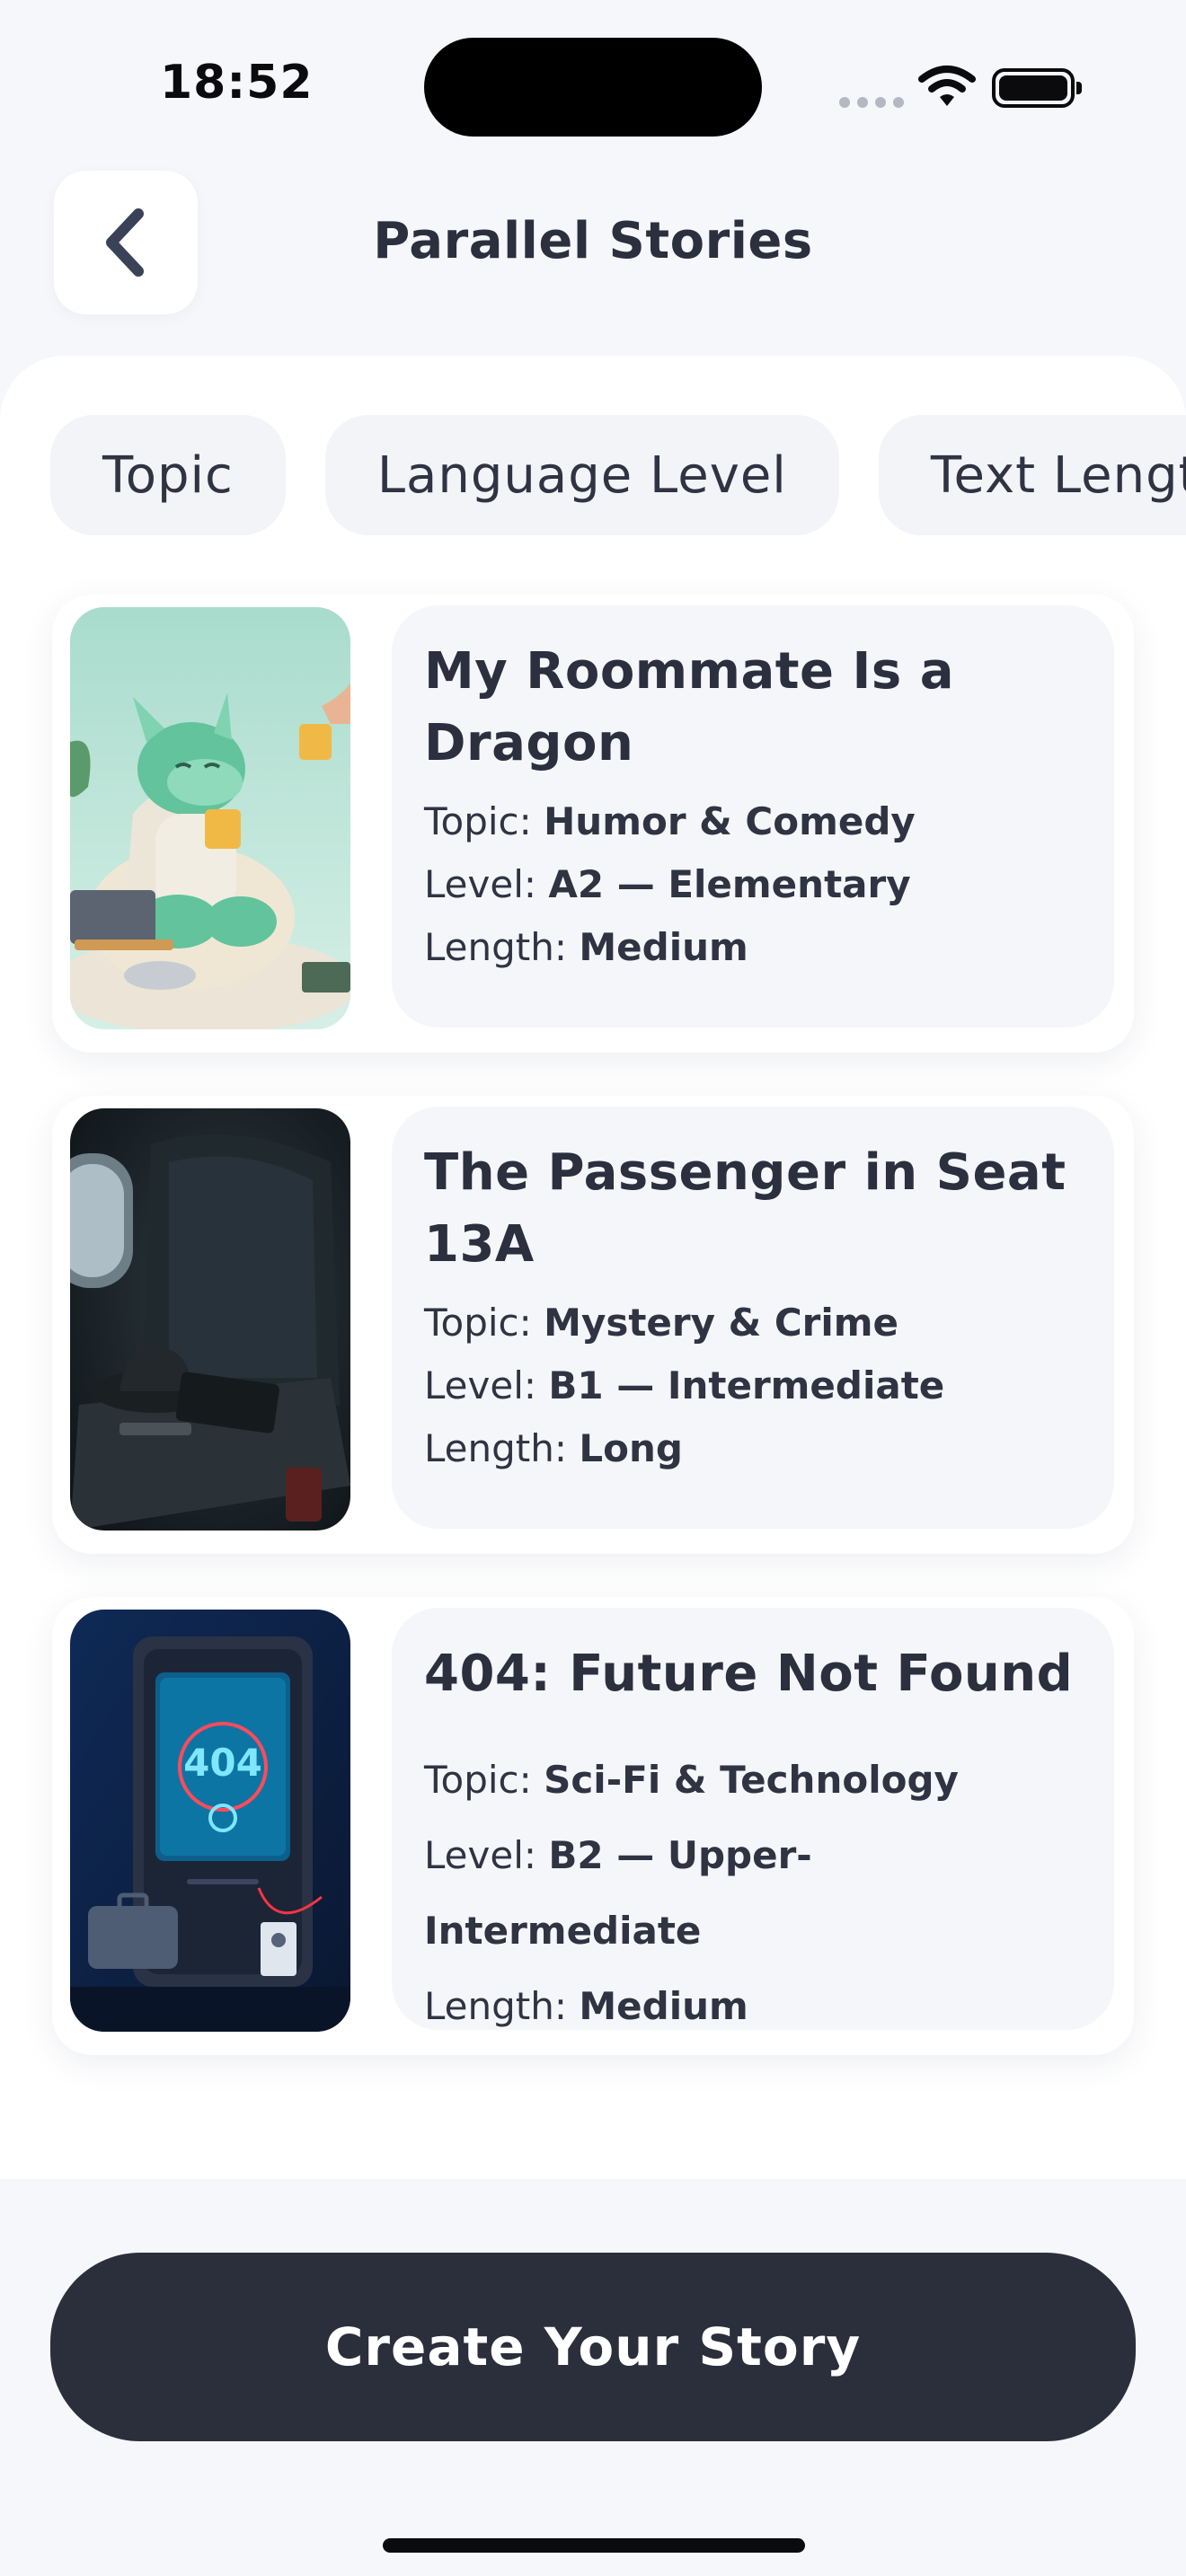 This screenshot has width=1186, height=2576. I want to click on story-title: 404: Future Not Found, so click(749, 1674).